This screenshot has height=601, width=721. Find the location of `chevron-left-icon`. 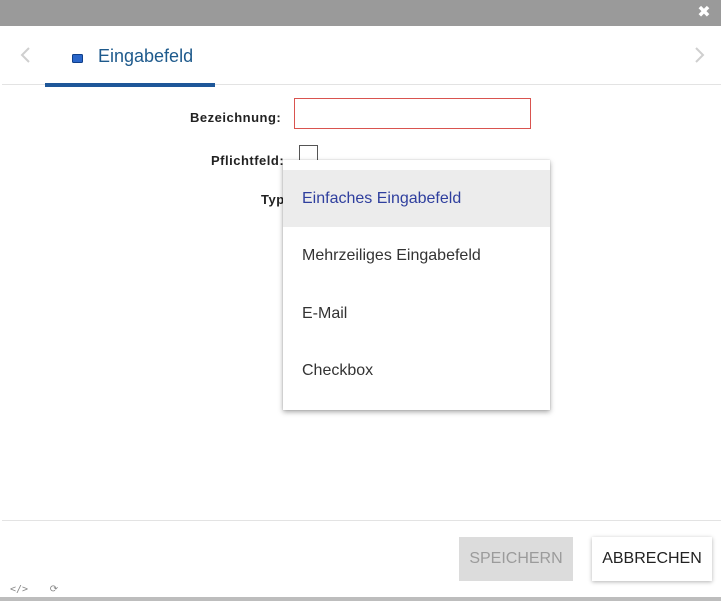

chevron-left-icon is located at coordinates (26, 55).